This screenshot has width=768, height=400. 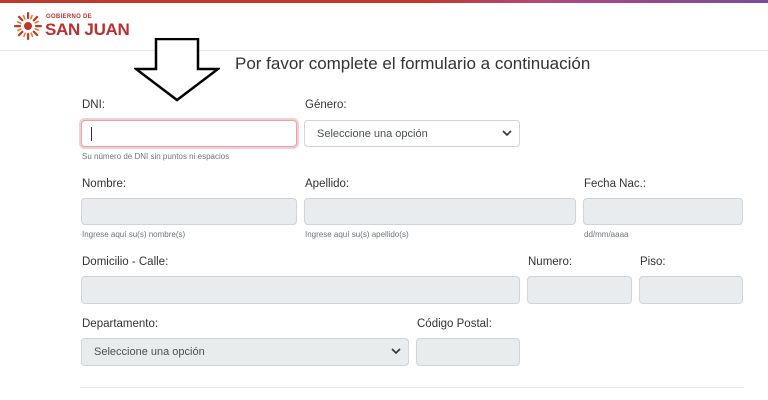 I want to click on down-arrow-outline-icon, so click(x=177, y=70).